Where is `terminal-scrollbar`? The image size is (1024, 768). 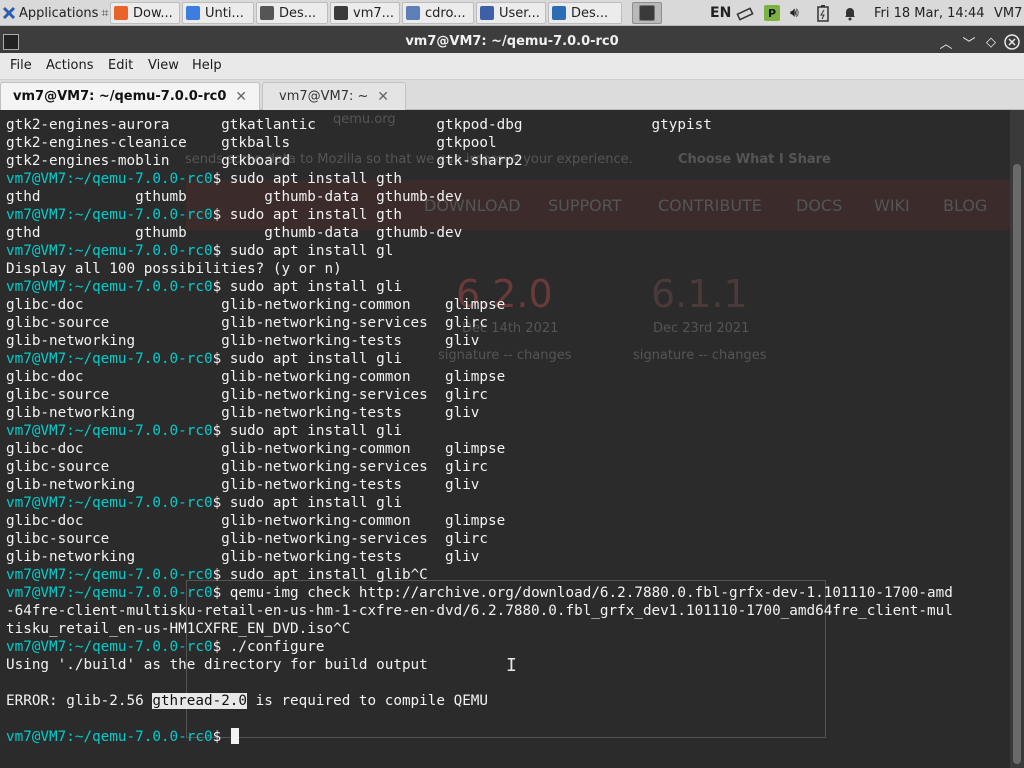 terminal-scrollbar is located at coordinates (1017, 439).